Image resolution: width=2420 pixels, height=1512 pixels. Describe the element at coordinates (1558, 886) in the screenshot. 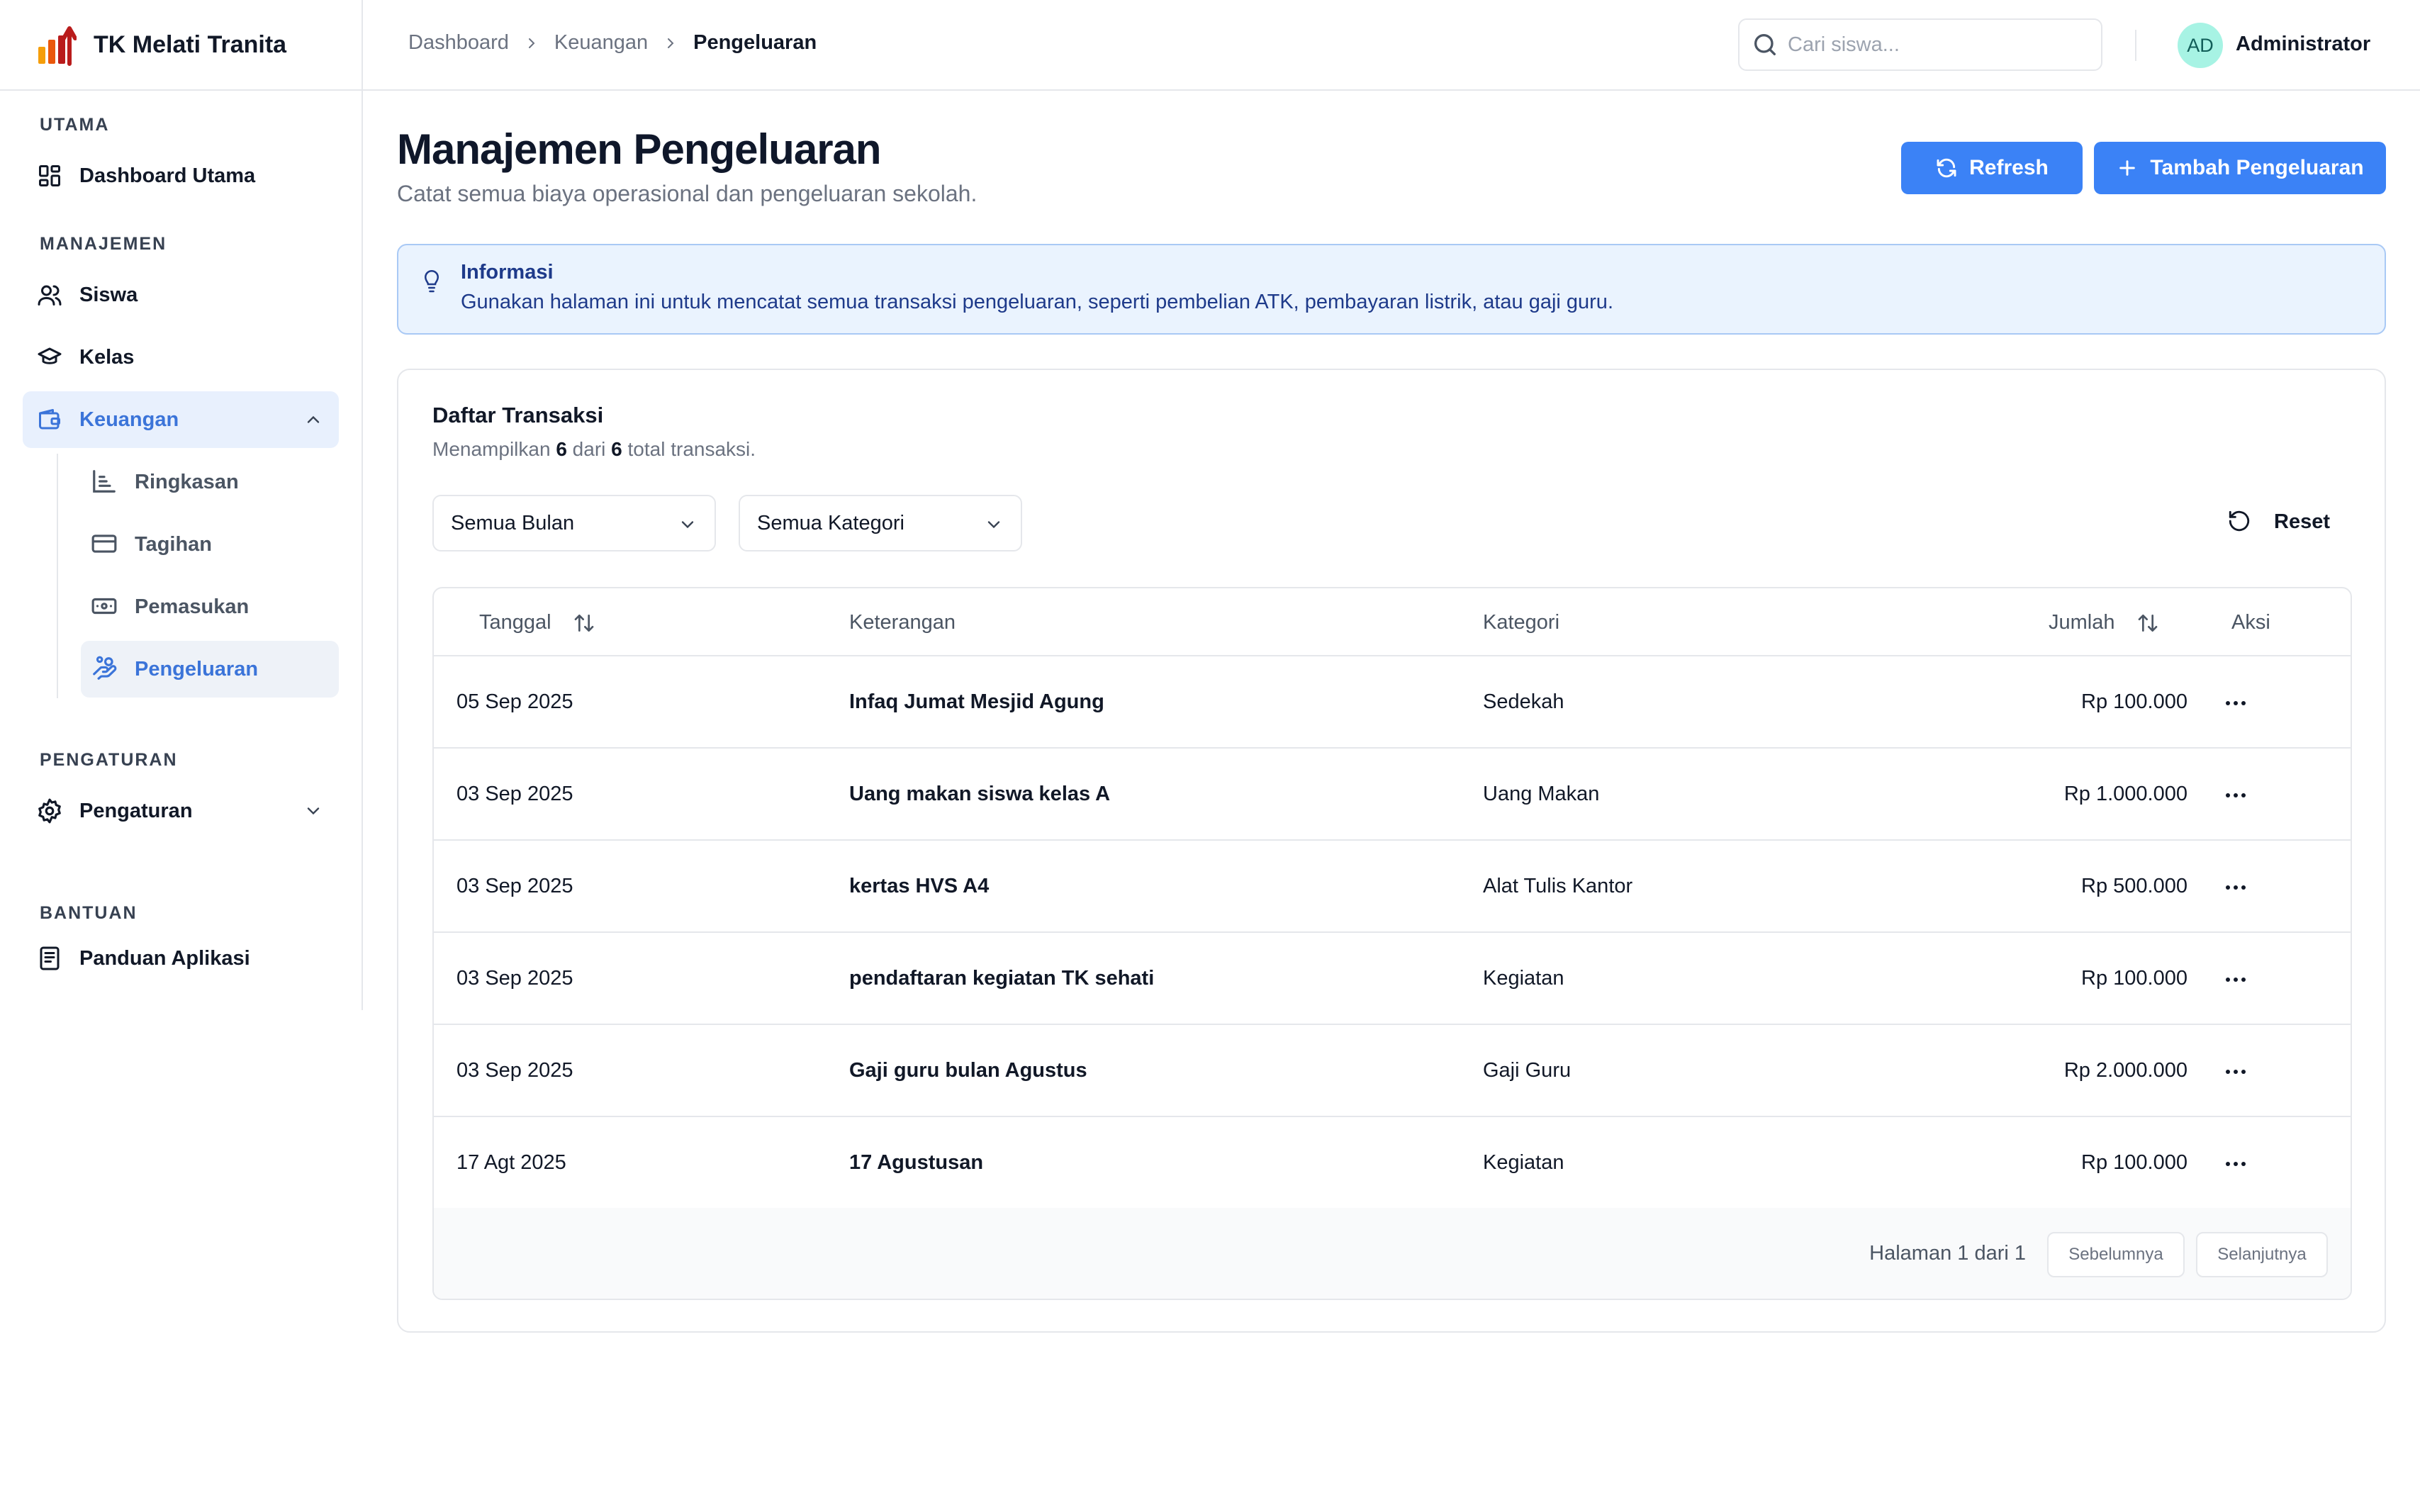

I see `cell-category: Alat Tulis Kantor` at that location.